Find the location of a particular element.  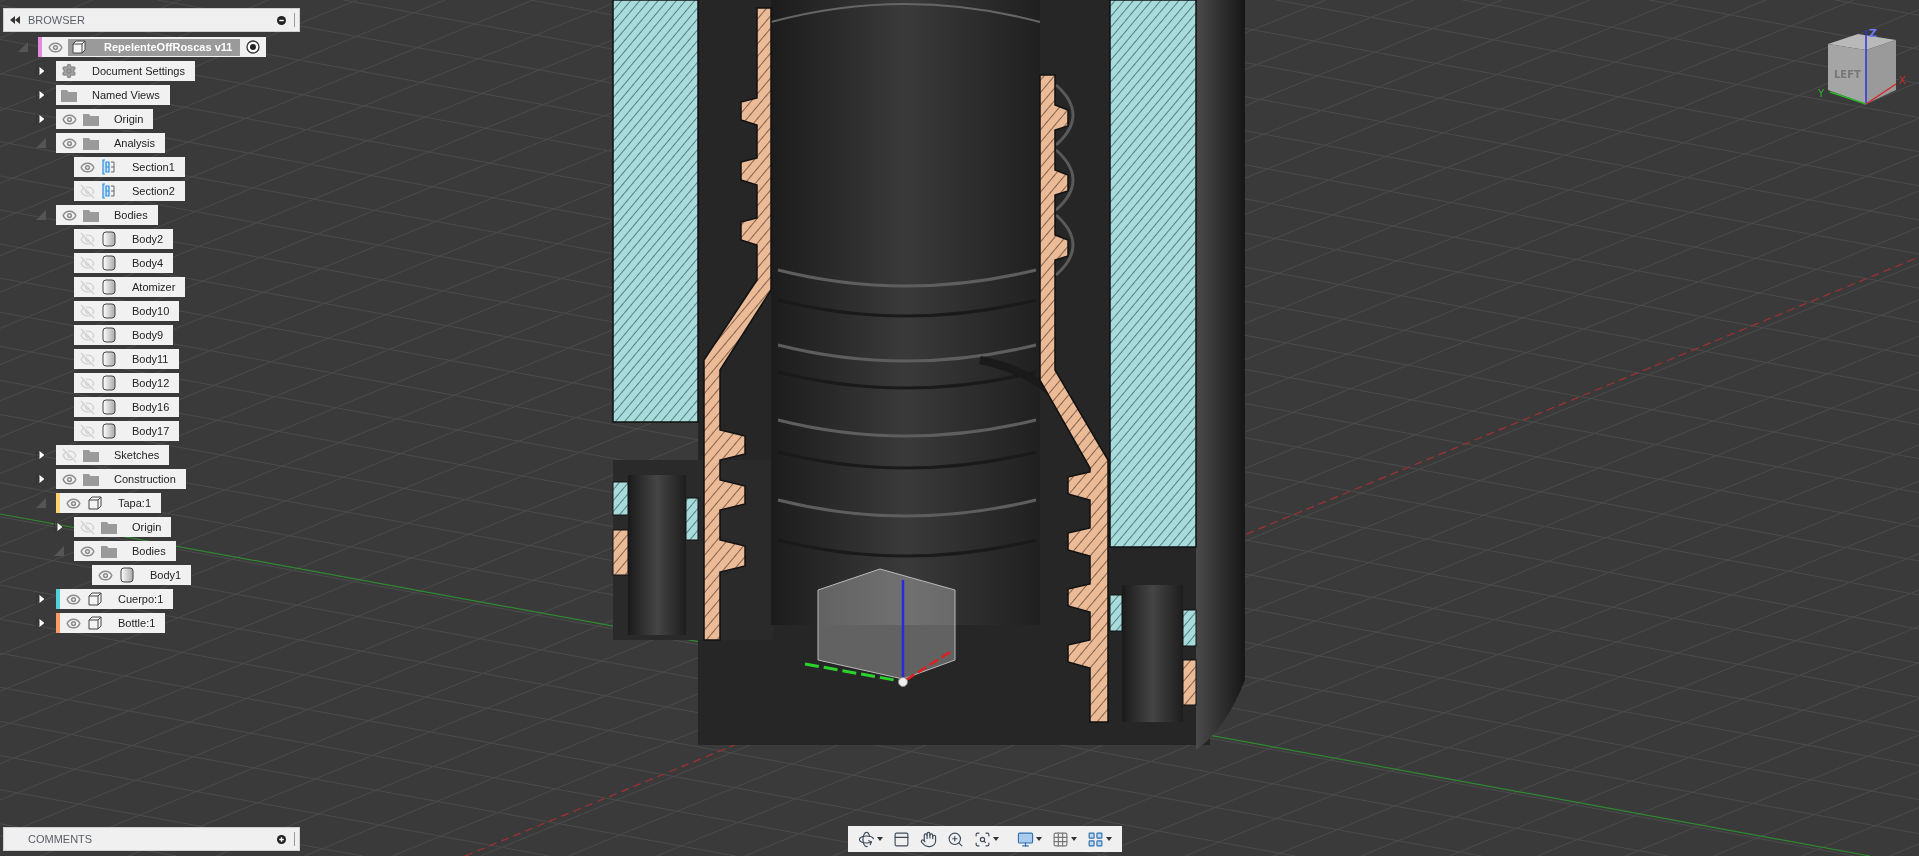

tree-item: Cuerpo:1 is located at coordinates (115, 599).